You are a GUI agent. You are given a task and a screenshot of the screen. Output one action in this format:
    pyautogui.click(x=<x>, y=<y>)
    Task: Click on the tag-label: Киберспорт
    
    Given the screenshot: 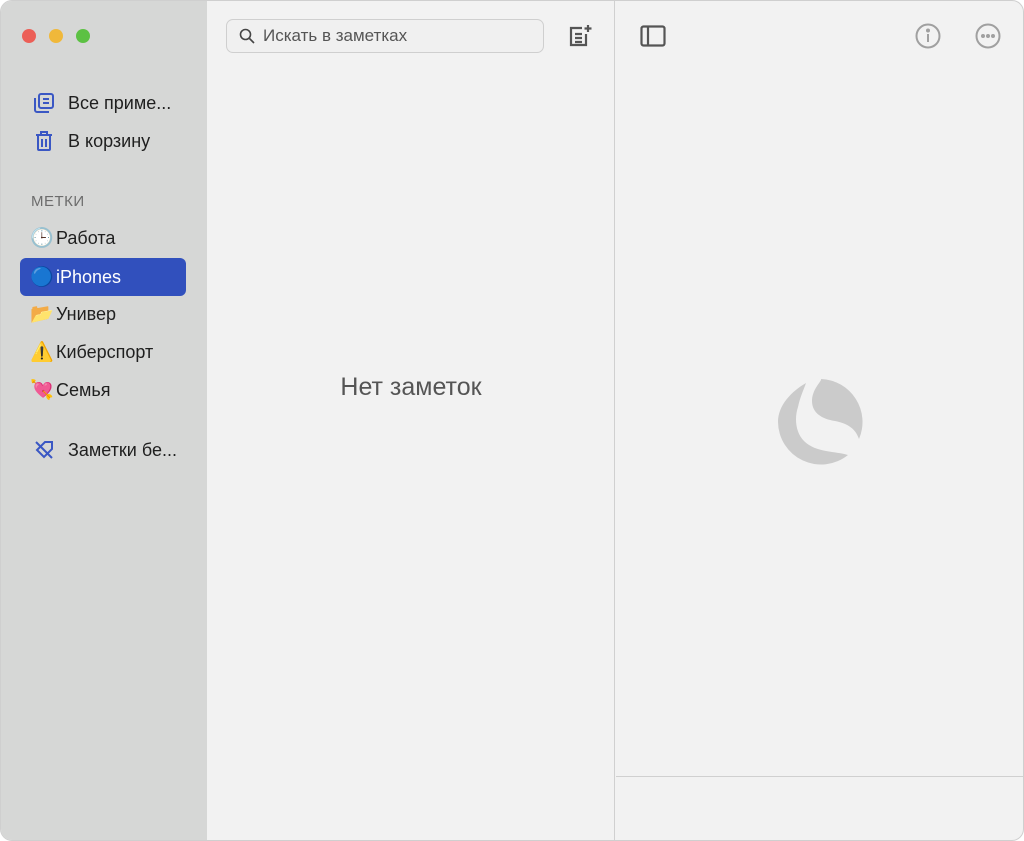 What is the action you would take?
    pyautogui.click(x=105, y=351)
    